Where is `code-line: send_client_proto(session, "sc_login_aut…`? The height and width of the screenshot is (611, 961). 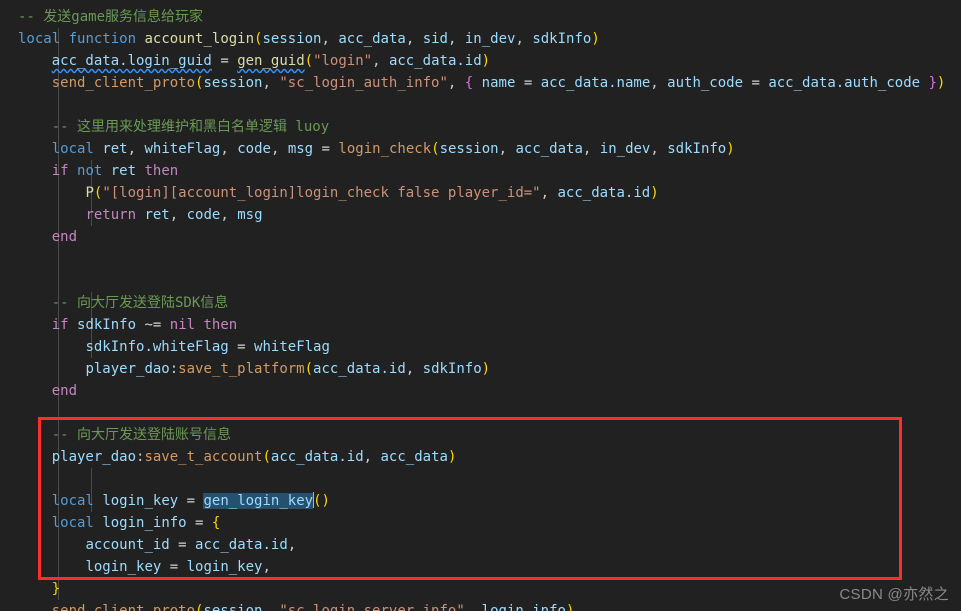
code-line: send_client_proto(session, "sc_login_aut… is located at coordinates (480, 83).